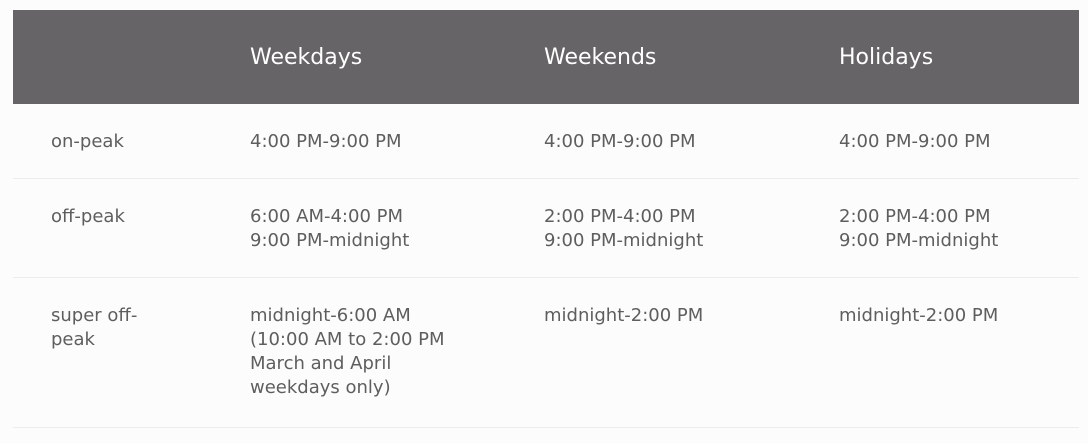  What do you see at coordinates (939, 352) in the screenshot?
I see `cell-holidays: midnight-2:00 PM` at bounding box center [939, 352].